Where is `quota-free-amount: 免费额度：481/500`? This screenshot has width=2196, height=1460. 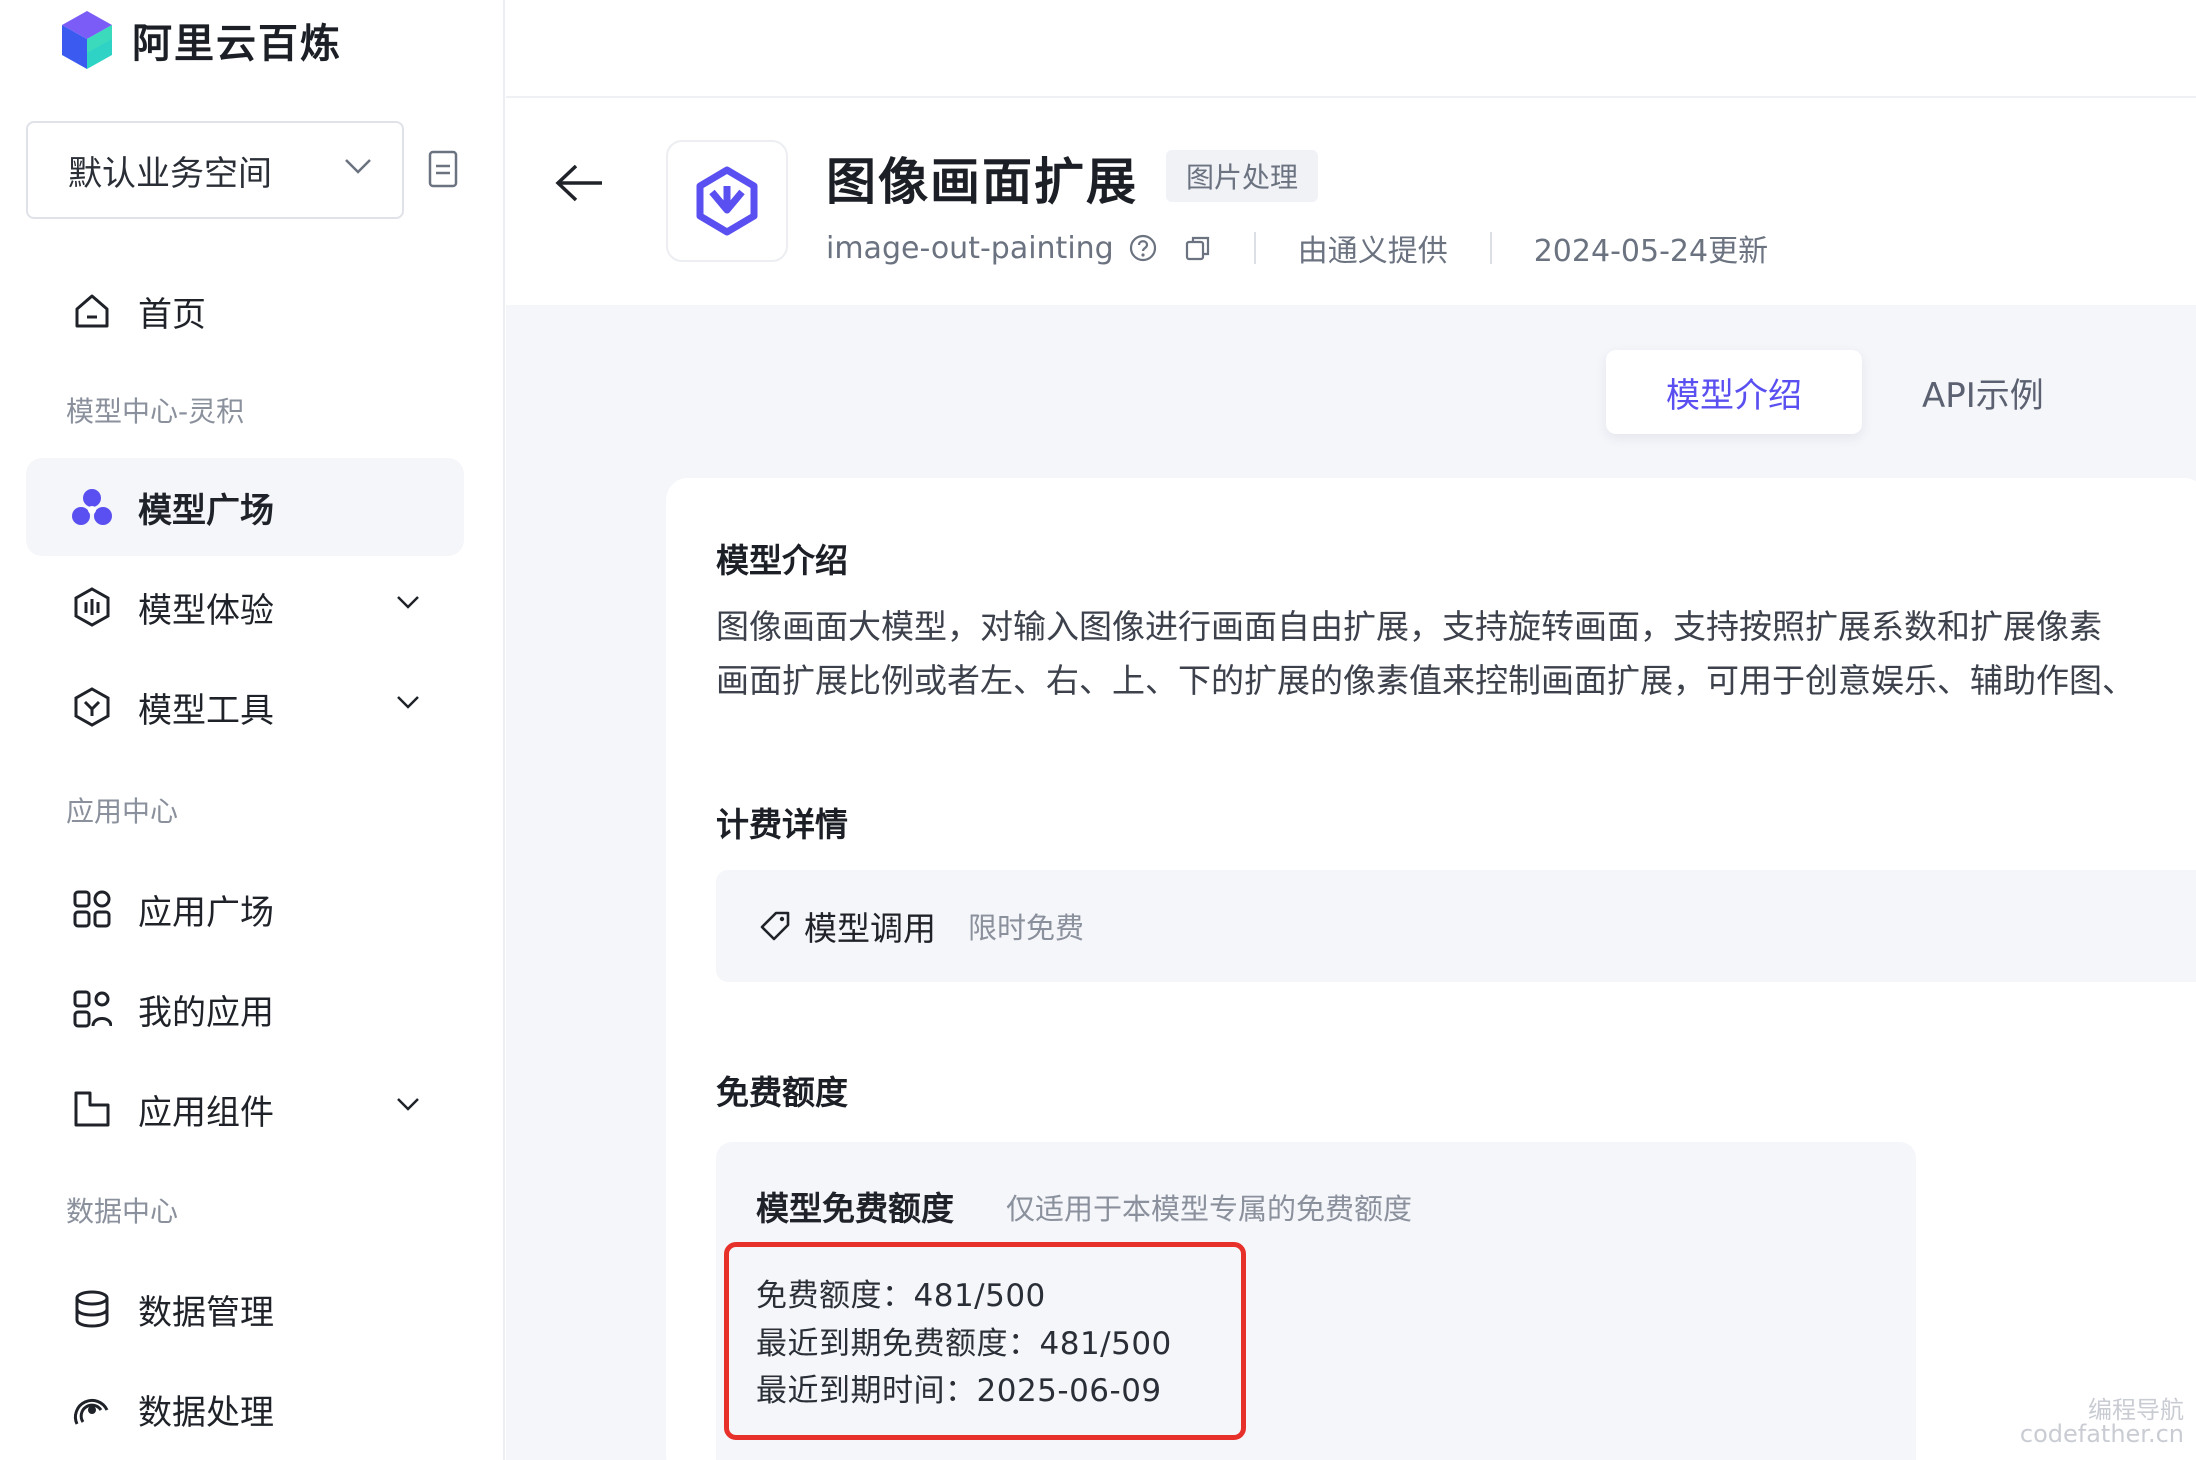 quota-free-amount: 免费额度：481/500 is located at coordinates (901, 1296).